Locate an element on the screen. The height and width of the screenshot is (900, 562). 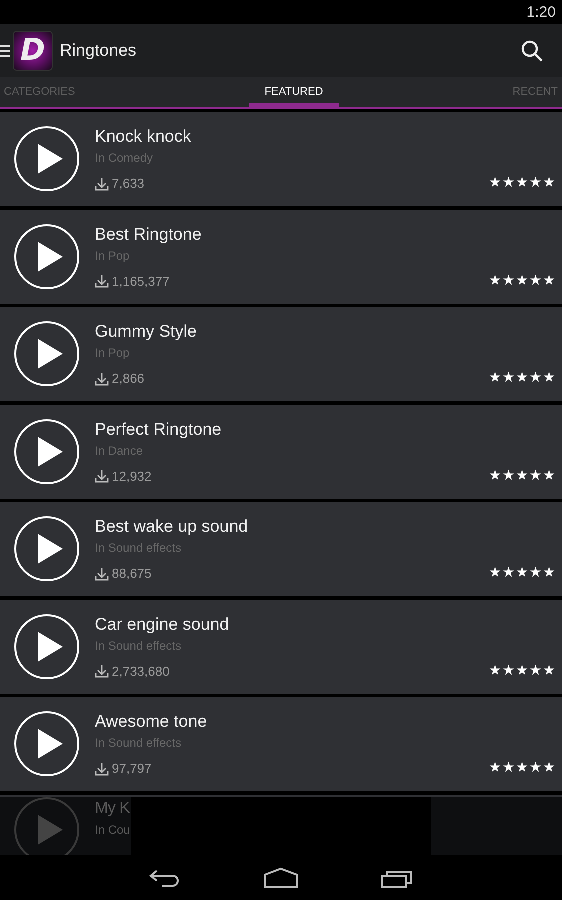
category-label: In Cou is located at coordinates (113, 829).